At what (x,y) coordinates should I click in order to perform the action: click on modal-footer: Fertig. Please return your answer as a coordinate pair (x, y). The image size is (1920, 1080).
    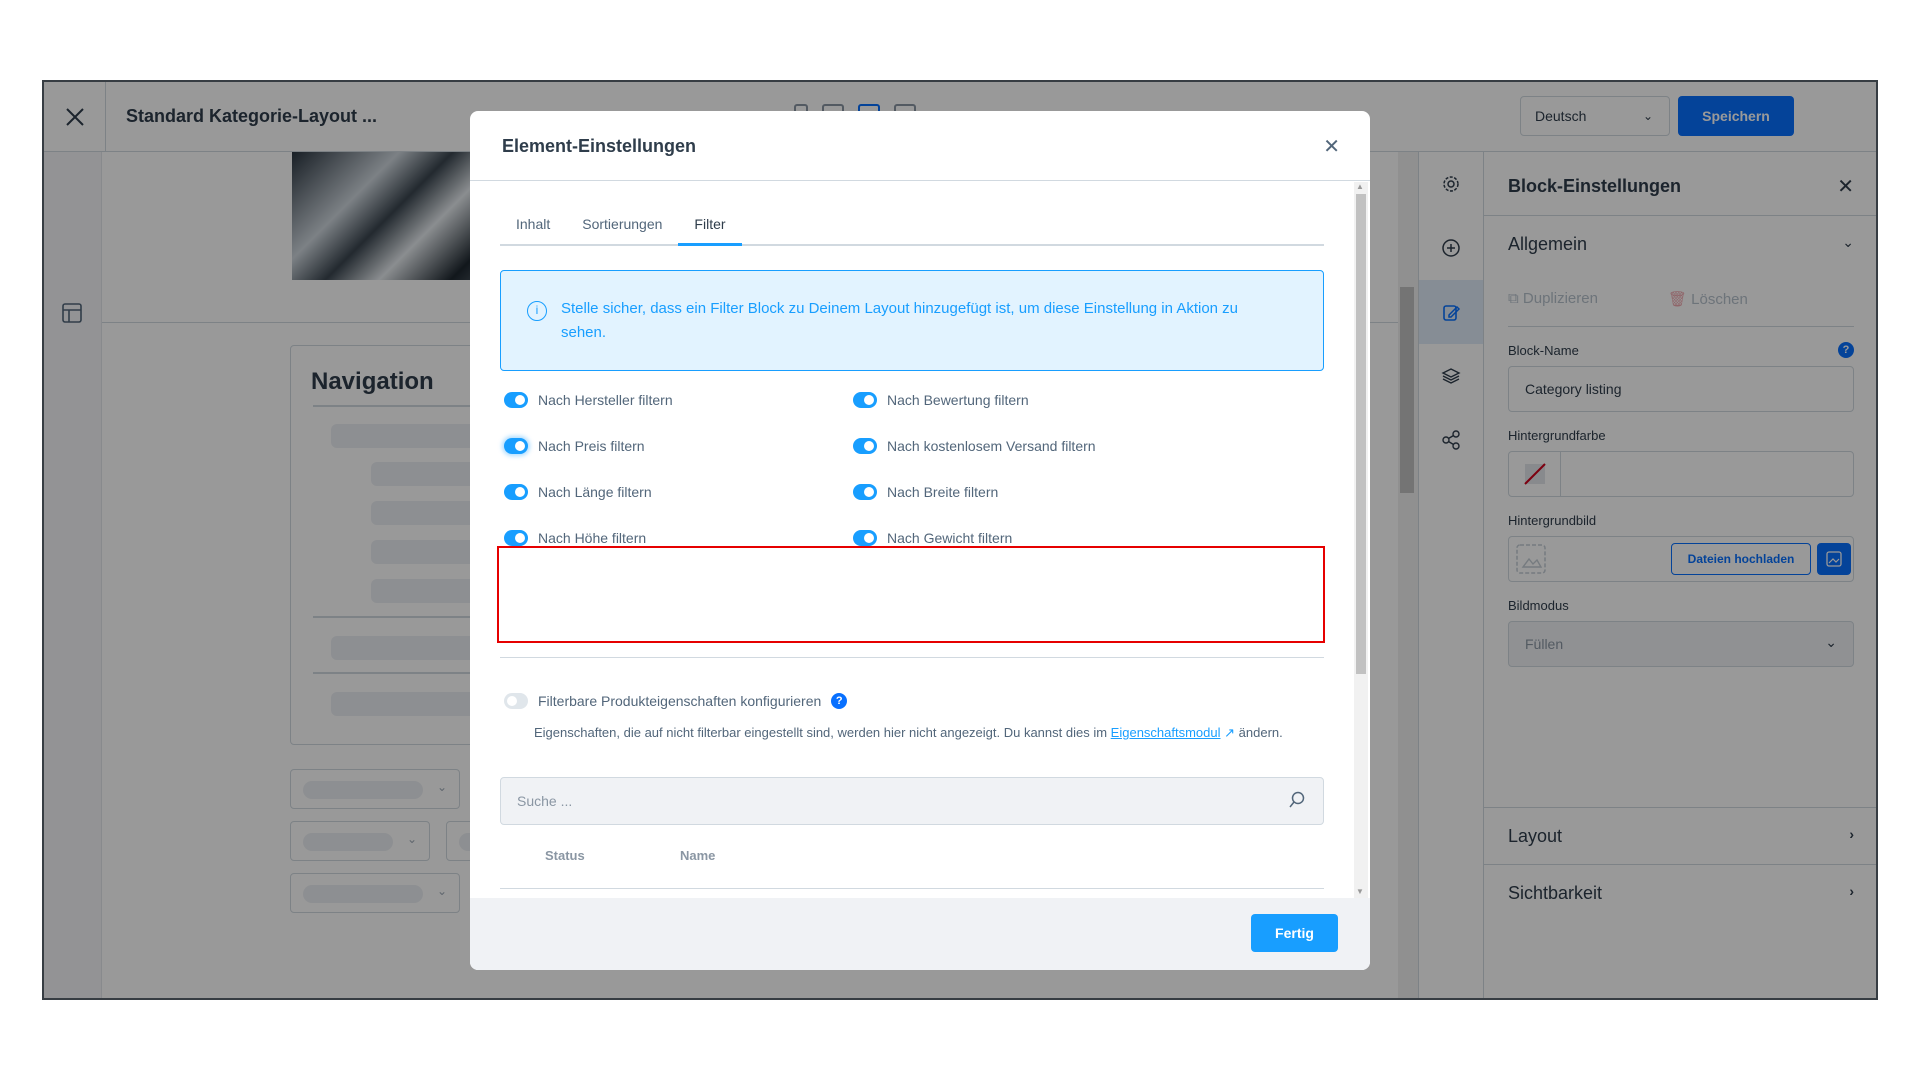
    Looking at the image, I should click on (920, 934).